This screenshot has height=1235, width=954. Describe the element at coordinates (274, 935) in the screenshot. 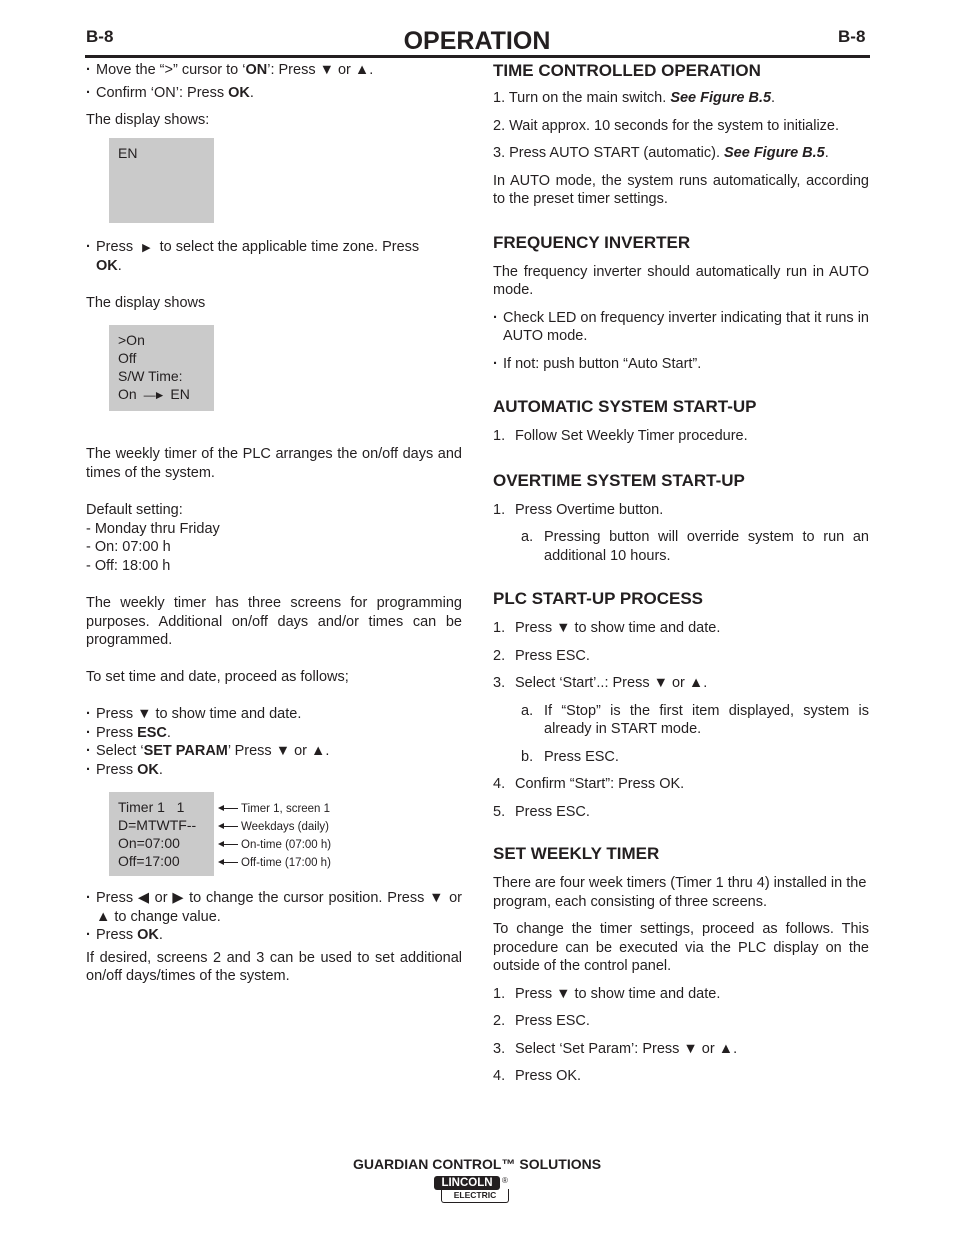

I see `bullet-press-ok: Press OK.` at that location.